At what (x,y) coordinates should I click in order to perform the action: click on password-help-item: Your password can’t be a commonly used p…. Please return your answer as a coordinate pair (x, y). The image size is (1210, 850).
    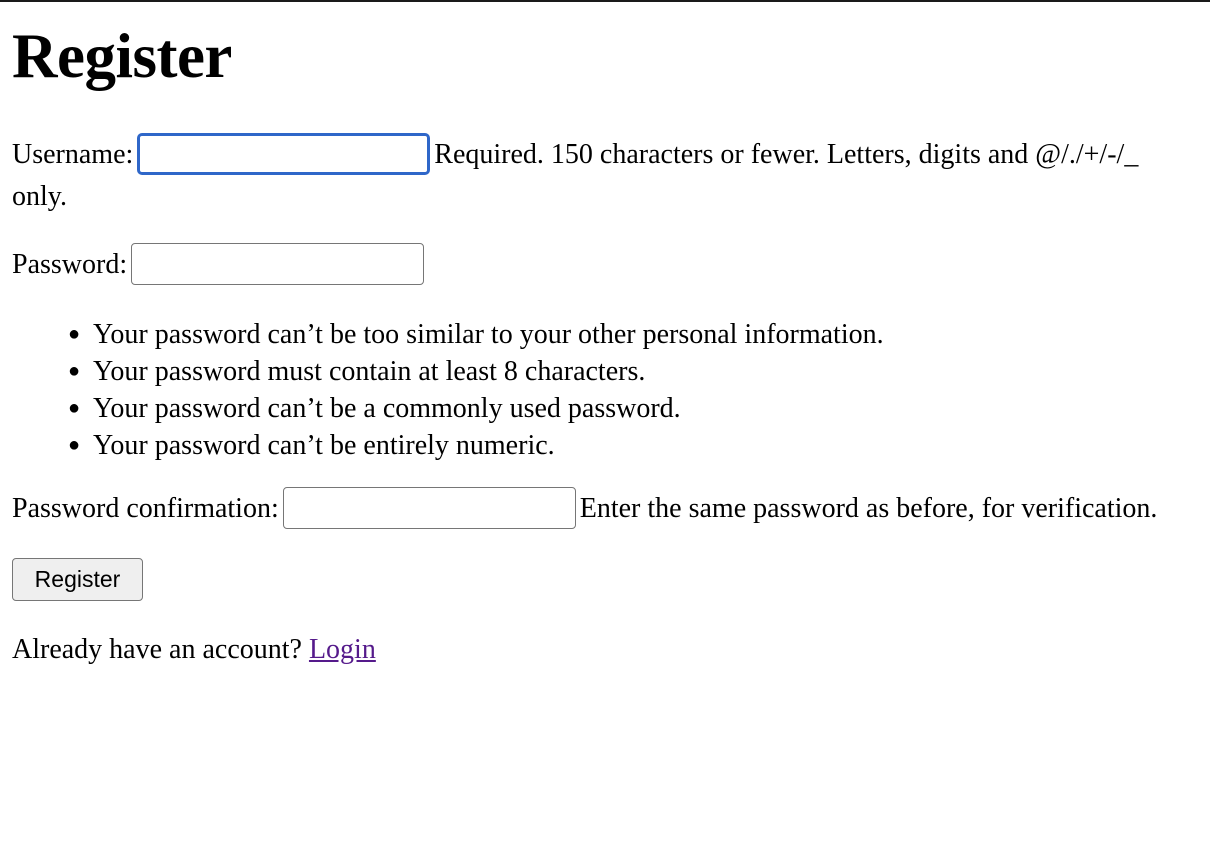
    Looking at the image, I should click on (387, 408).